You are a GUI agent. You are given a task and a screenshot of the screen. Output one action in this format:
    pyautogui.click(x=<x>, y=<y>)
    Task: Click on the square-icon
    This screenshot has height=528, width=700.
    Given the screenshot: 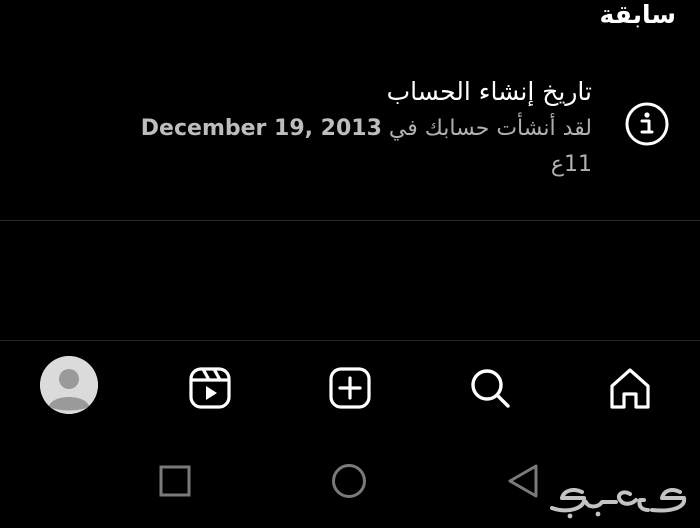 What is the action you would take?
    pyautogui.click(x=175, y=481)
    